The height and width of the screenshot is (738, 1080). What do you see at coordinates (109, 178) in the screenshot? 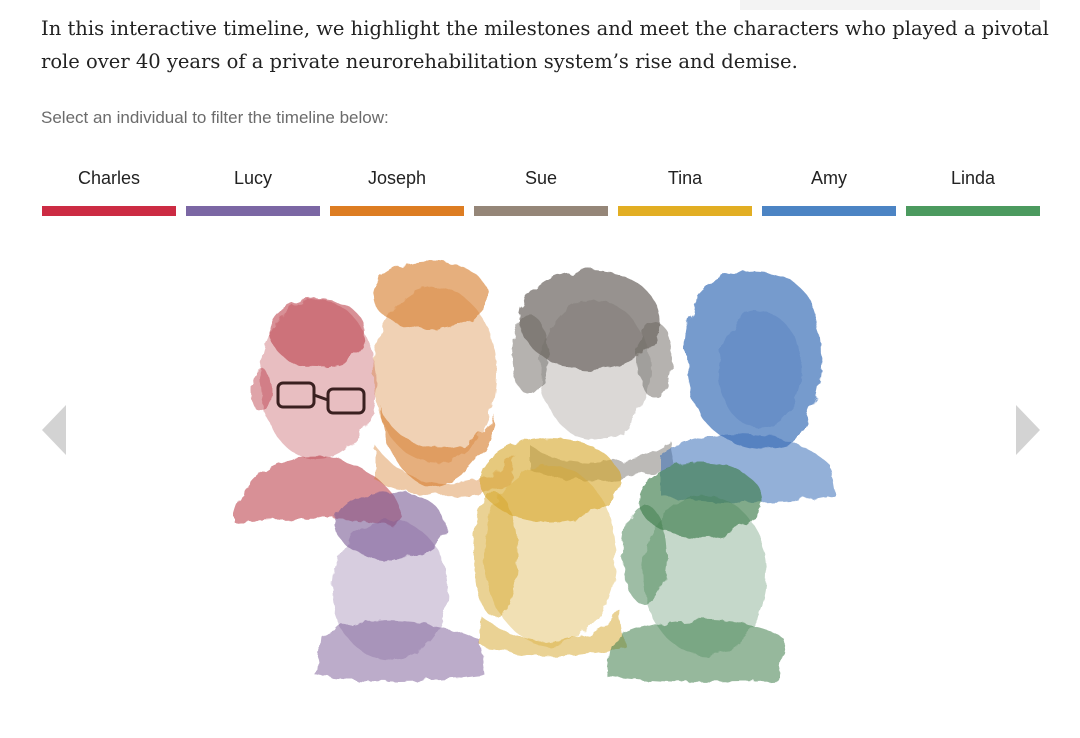
I see `filter-label: Charles` at bounding box center [109, 178].